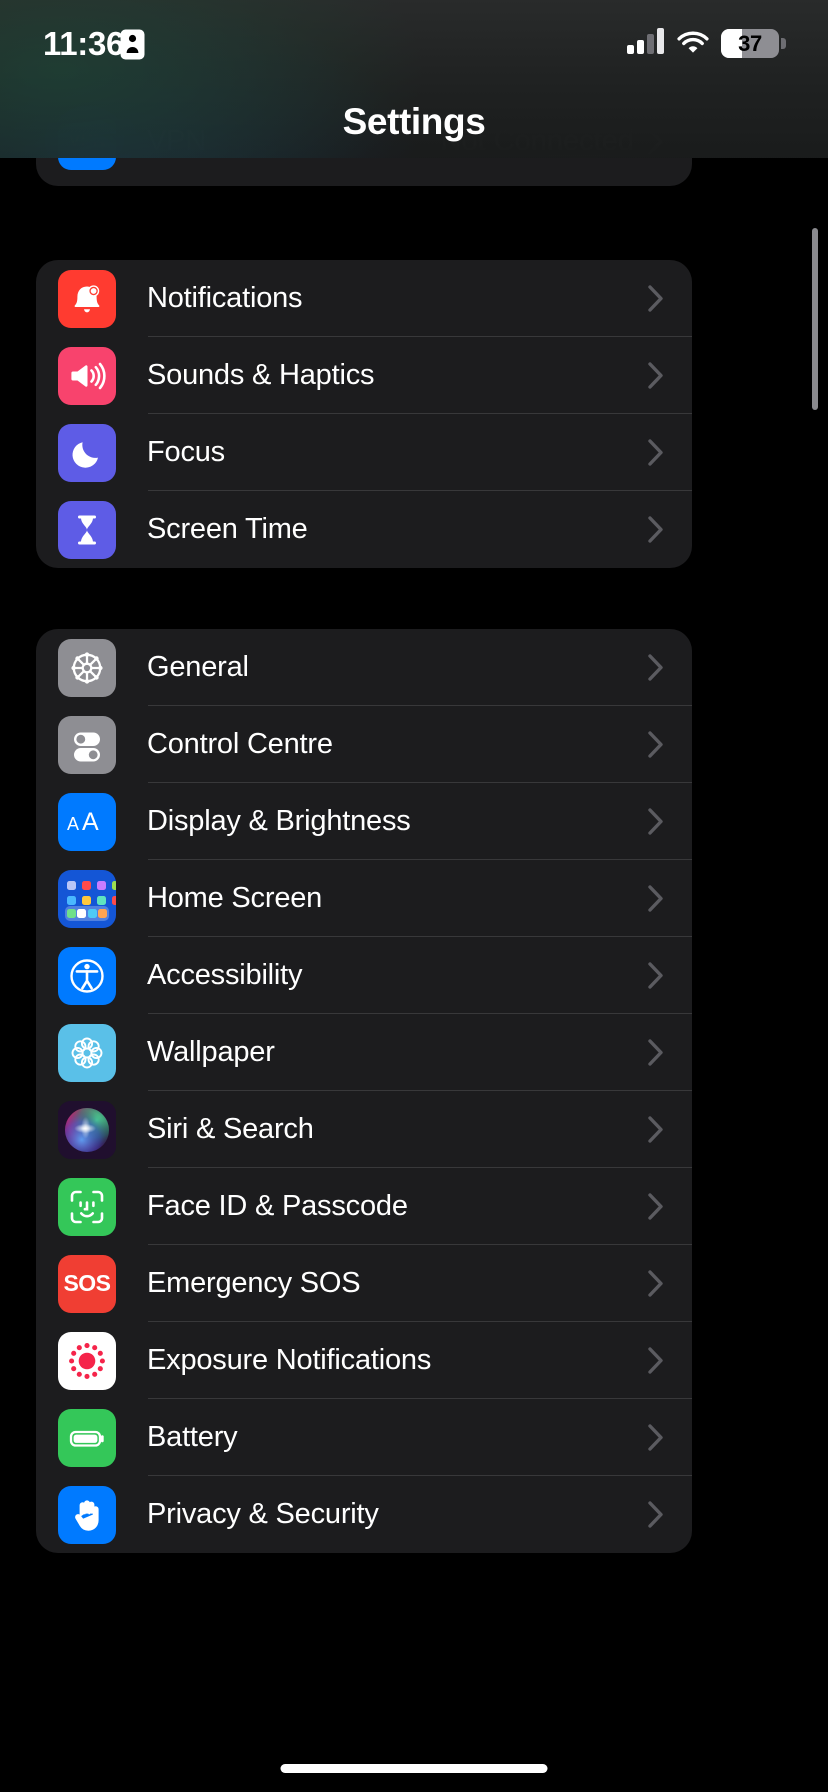 The image size is (828, 1792). I want to click on battery-icon, so click(87, 1437).